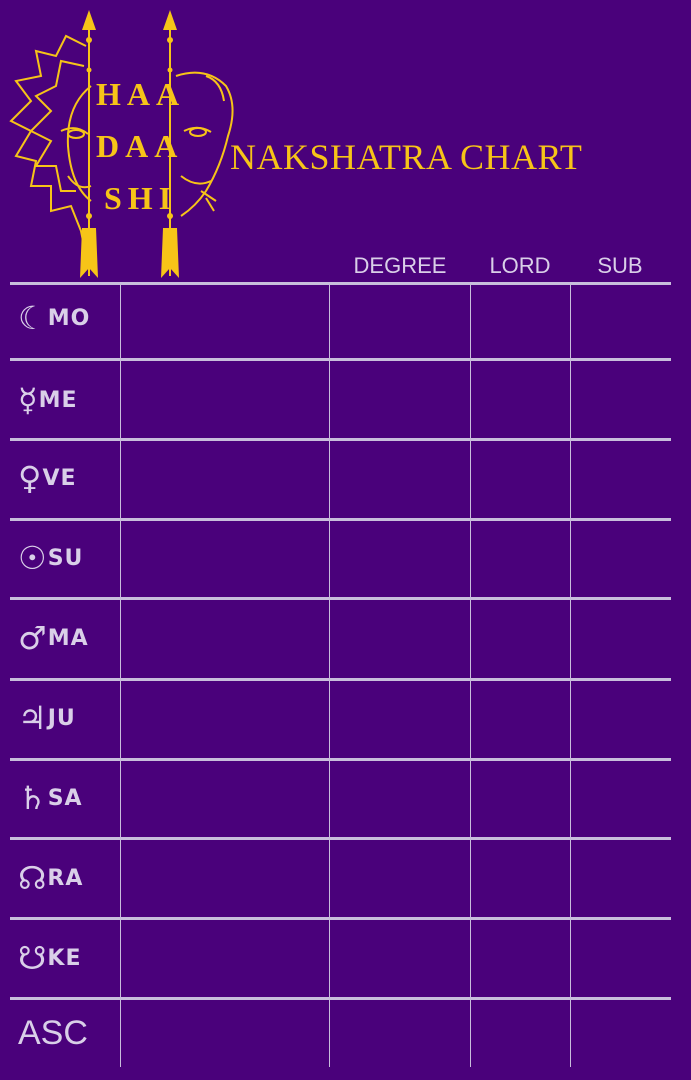  What do you see at coordinates (32, 798) in the screenshot?
I see `saturn-icon: ♄` at bounding box center [32, 798].